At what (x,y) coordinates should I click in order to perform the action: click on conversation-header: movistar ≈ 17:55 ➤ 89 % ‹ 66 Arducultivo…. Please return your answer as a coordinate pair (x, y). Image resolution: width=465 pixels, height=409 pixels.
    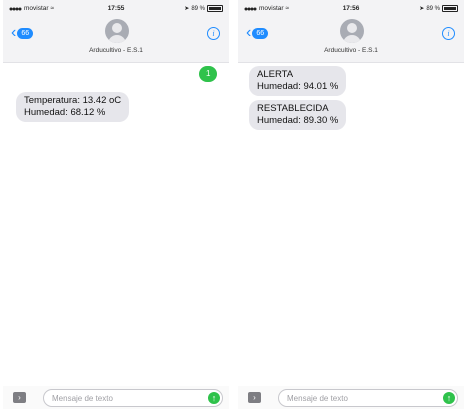
    Looking at the image, I should click on (116, 31).